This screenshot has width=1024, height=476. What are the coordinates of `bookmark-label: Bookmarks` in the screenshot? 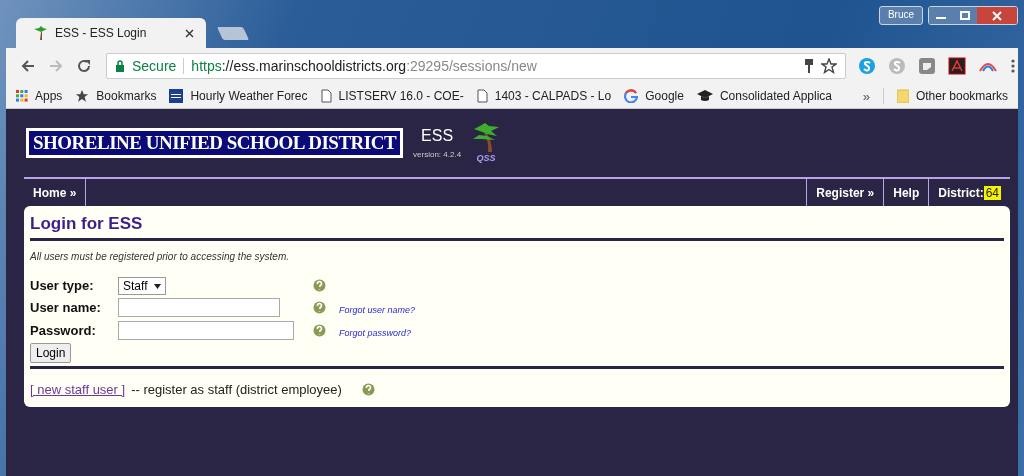 It's located at (126, 96).